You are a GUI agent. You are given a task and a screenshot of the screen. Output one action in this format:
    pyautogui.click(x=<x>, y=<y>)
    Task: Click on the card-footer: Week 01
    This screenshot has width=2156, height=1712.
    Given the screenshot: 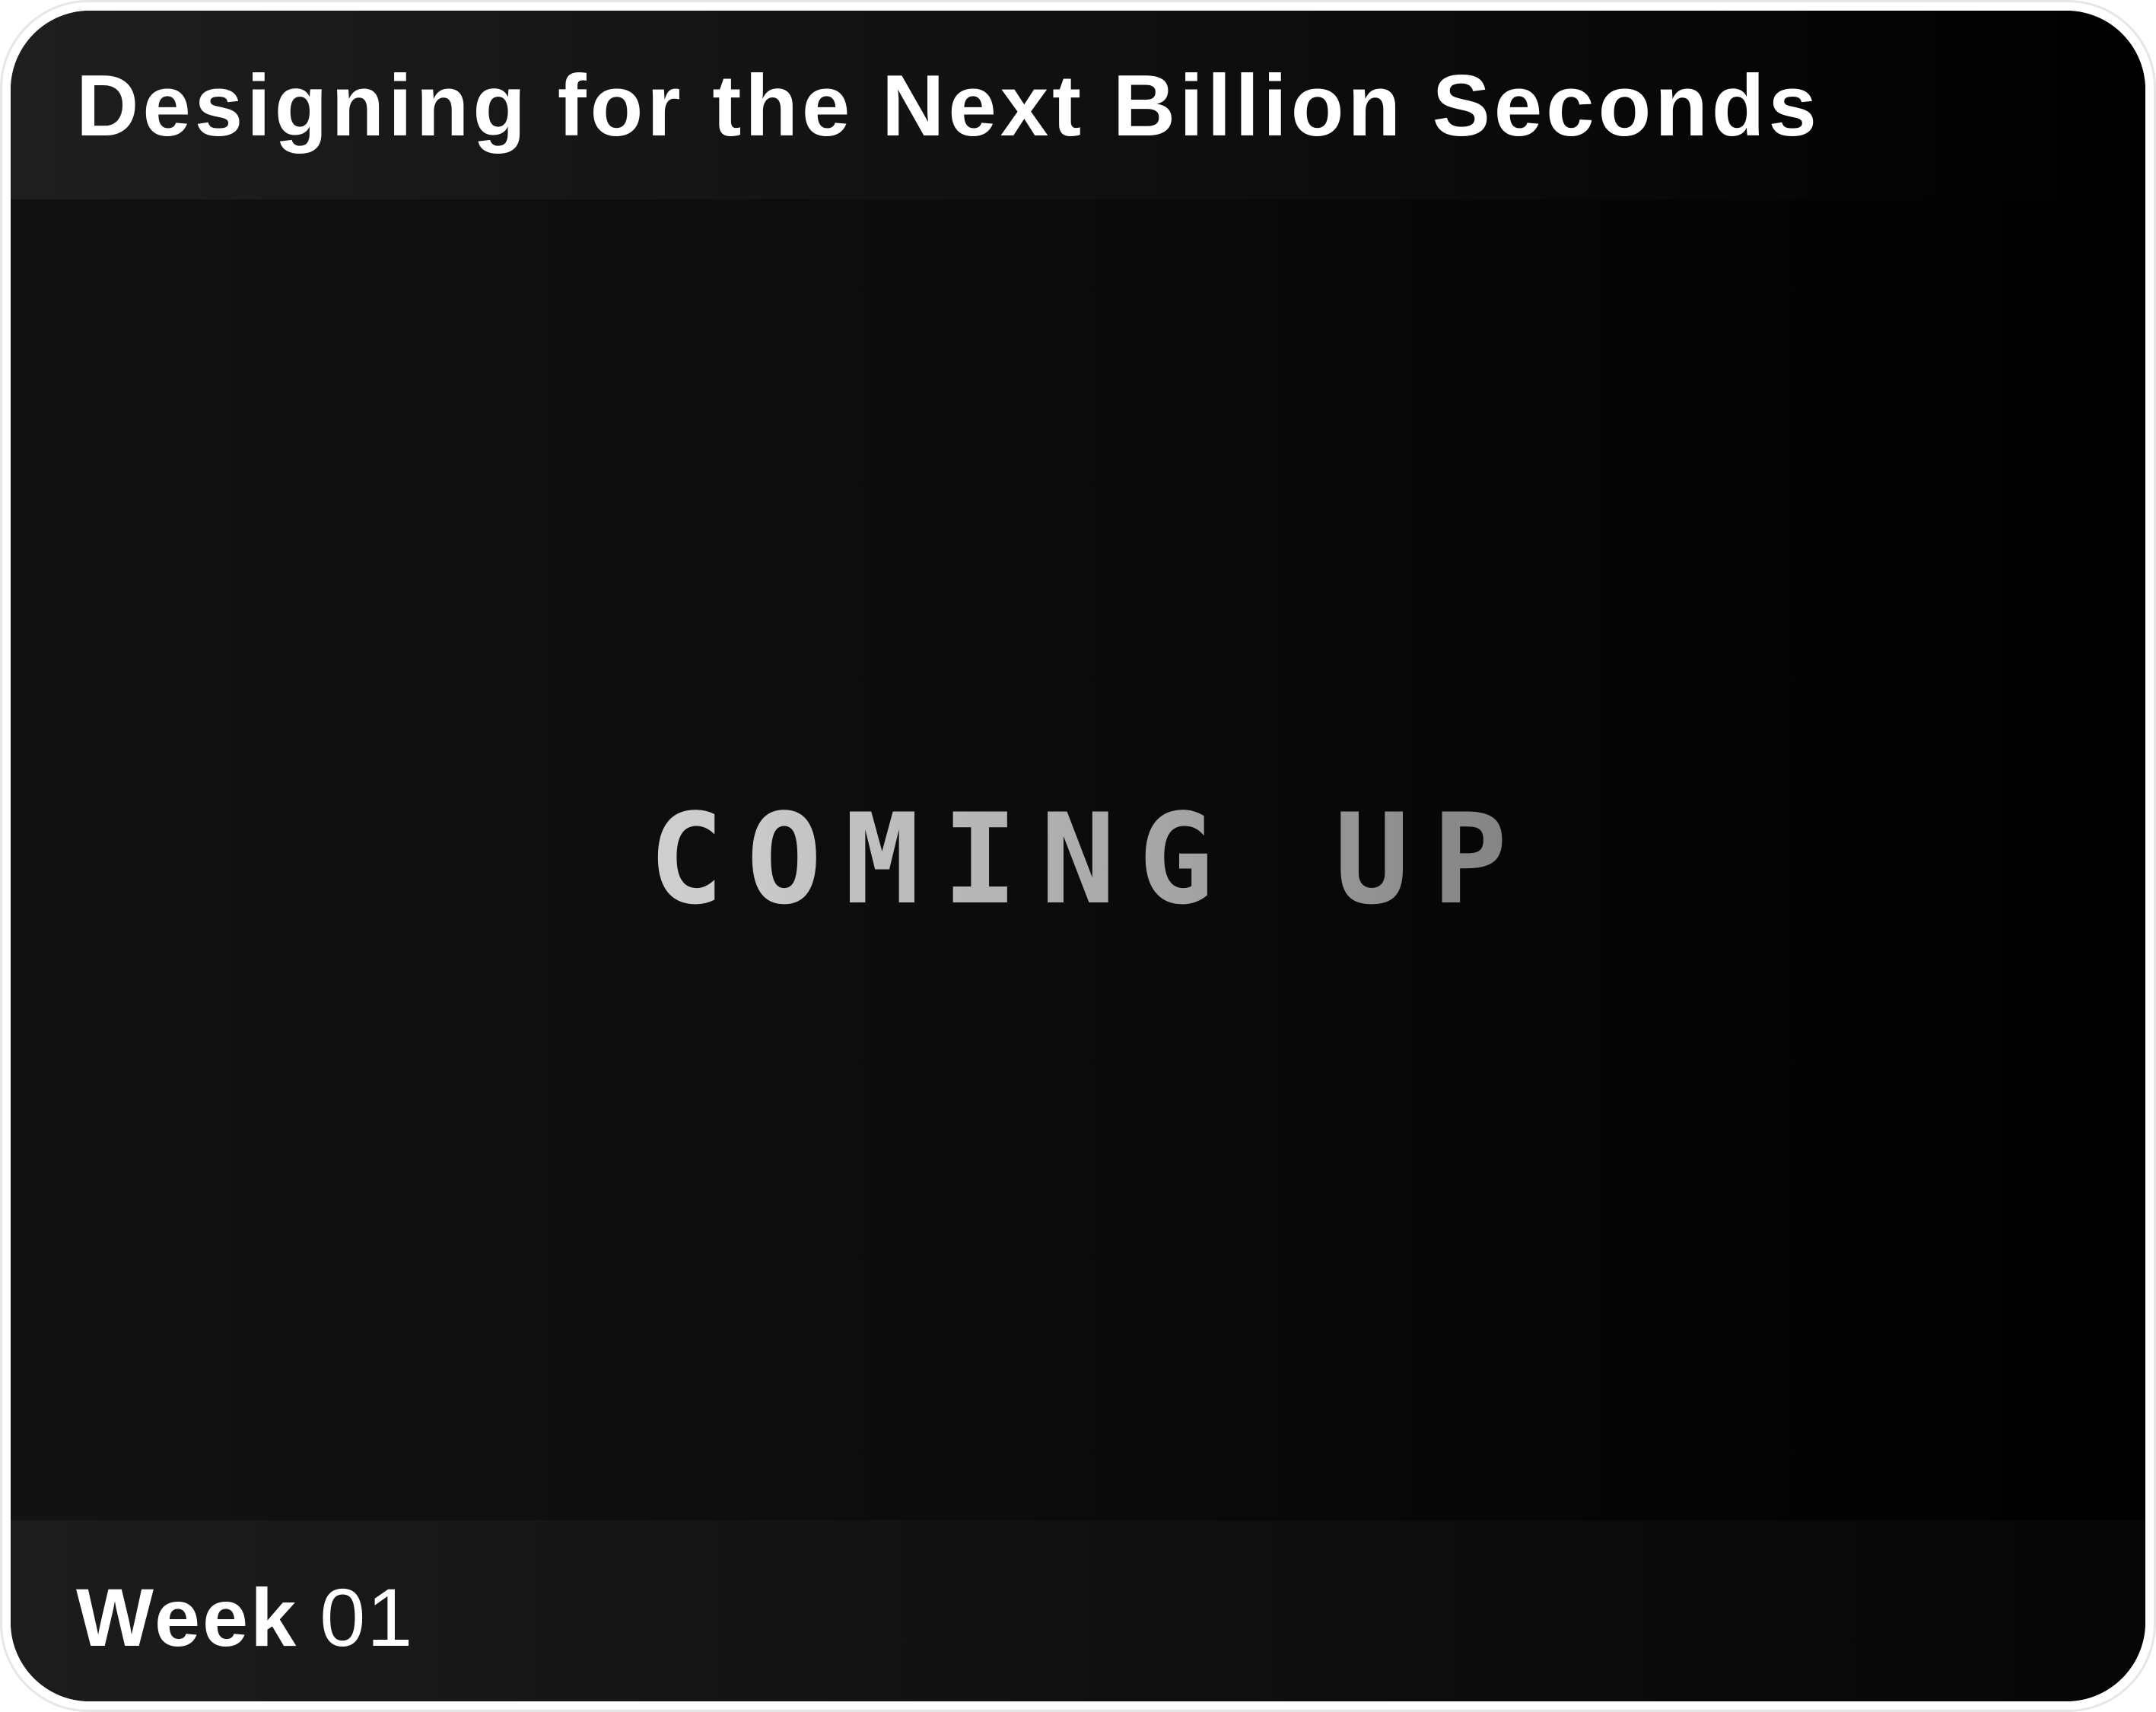 What is the action you would take?
    pyautogui.click(x=1078, y=1610)
    